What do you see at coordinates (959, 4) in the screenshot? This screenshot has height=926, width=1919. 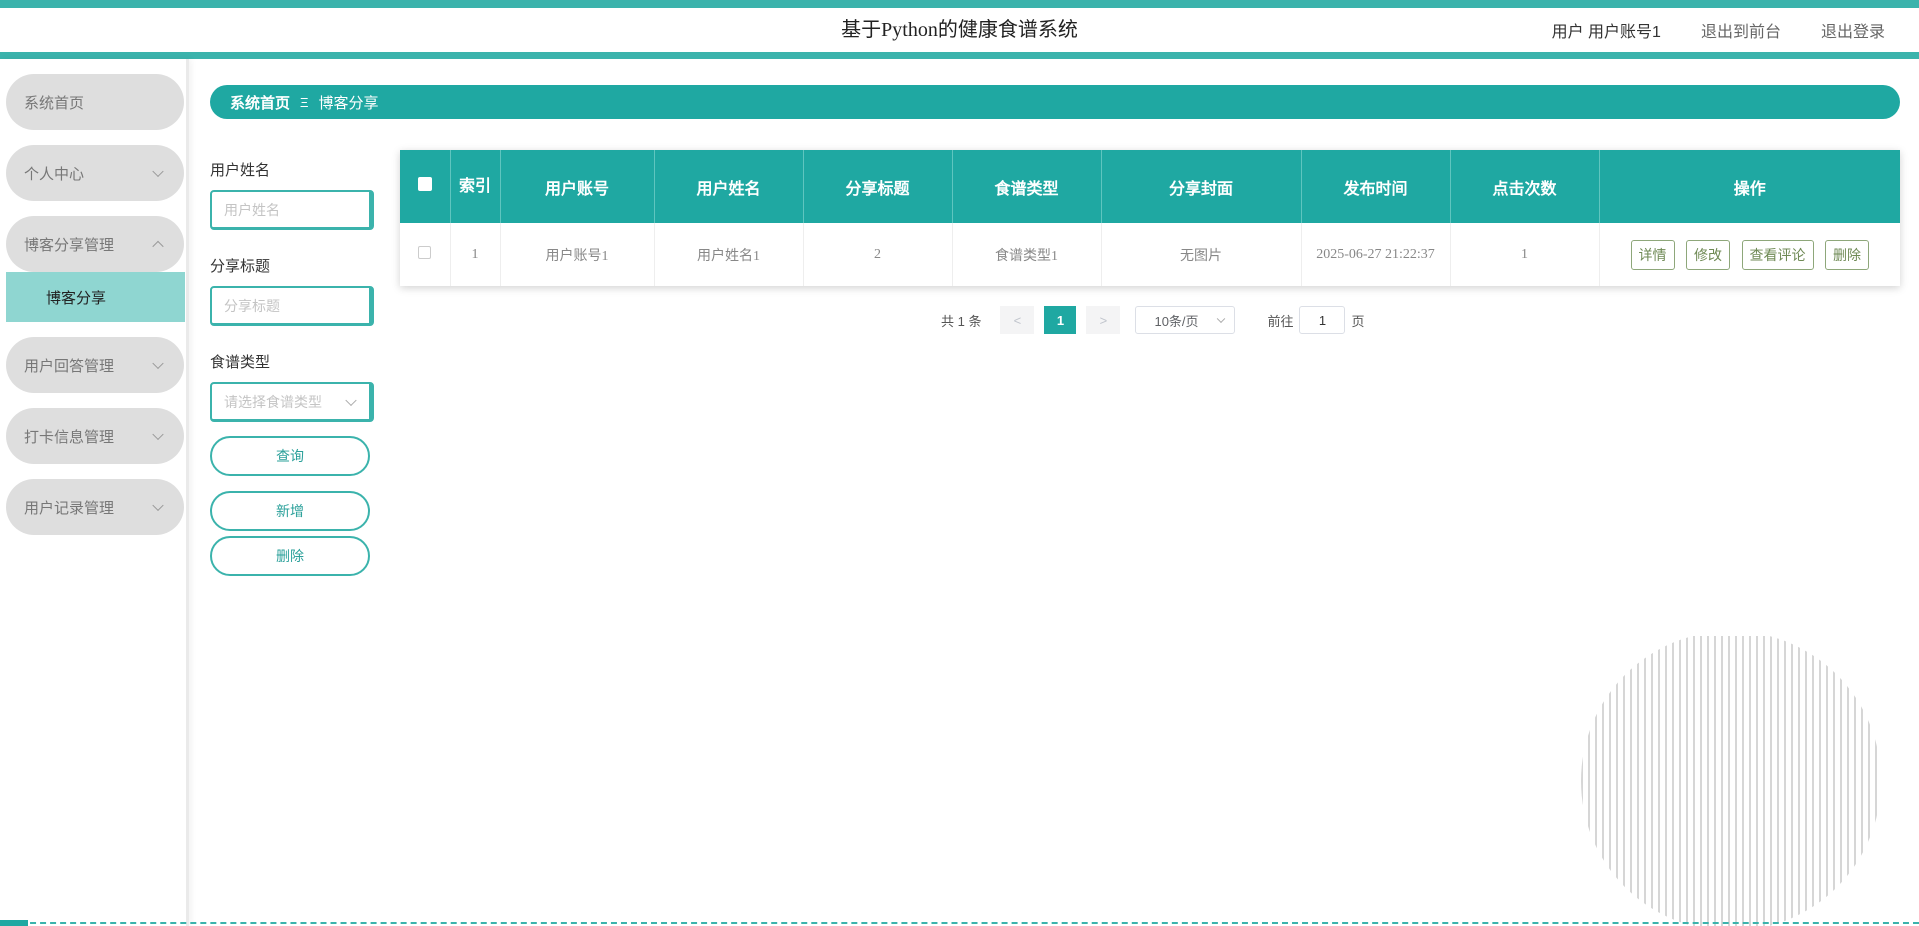 I see `top-accent-bar` at bounding box center [959, 4].